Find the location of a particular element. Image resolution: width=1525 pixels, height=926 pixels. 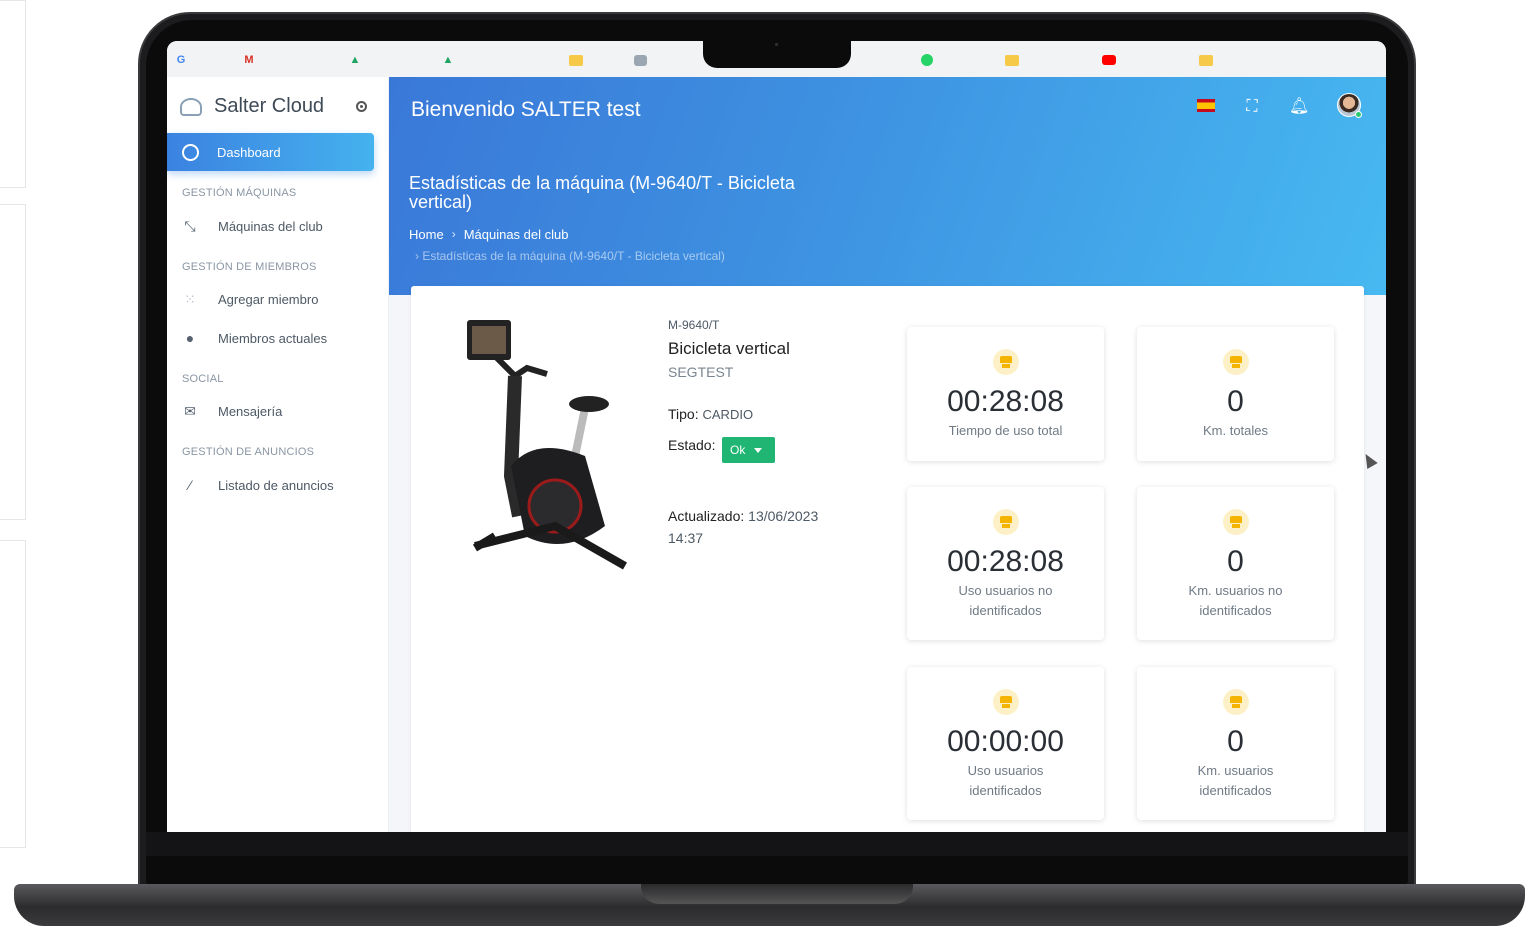

megaphone-icon: ⁄ is located at coordinates (190, 485).